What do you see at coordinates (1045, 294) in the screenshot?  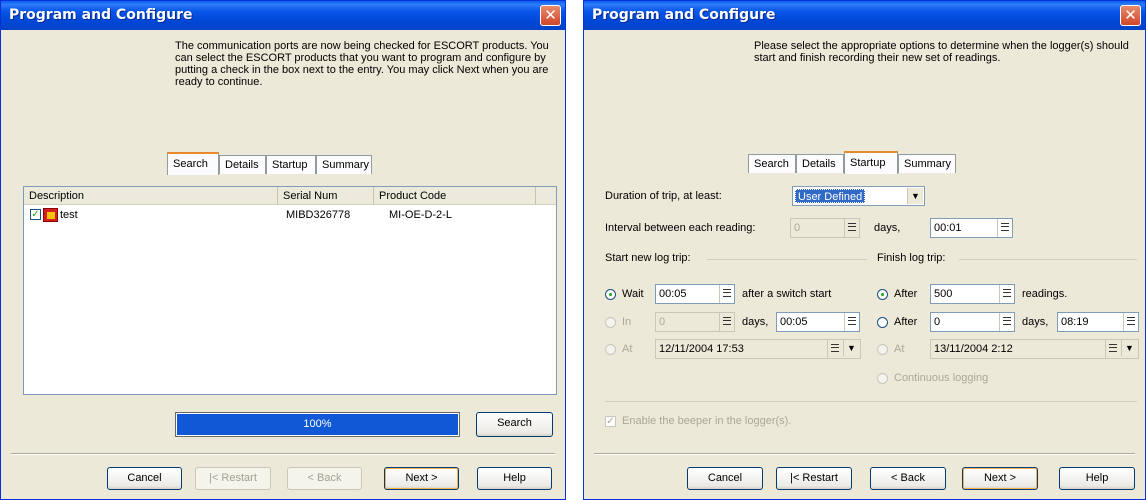 I see `finish-readings-suffix: readings.` at bounding box center [1045, 294].